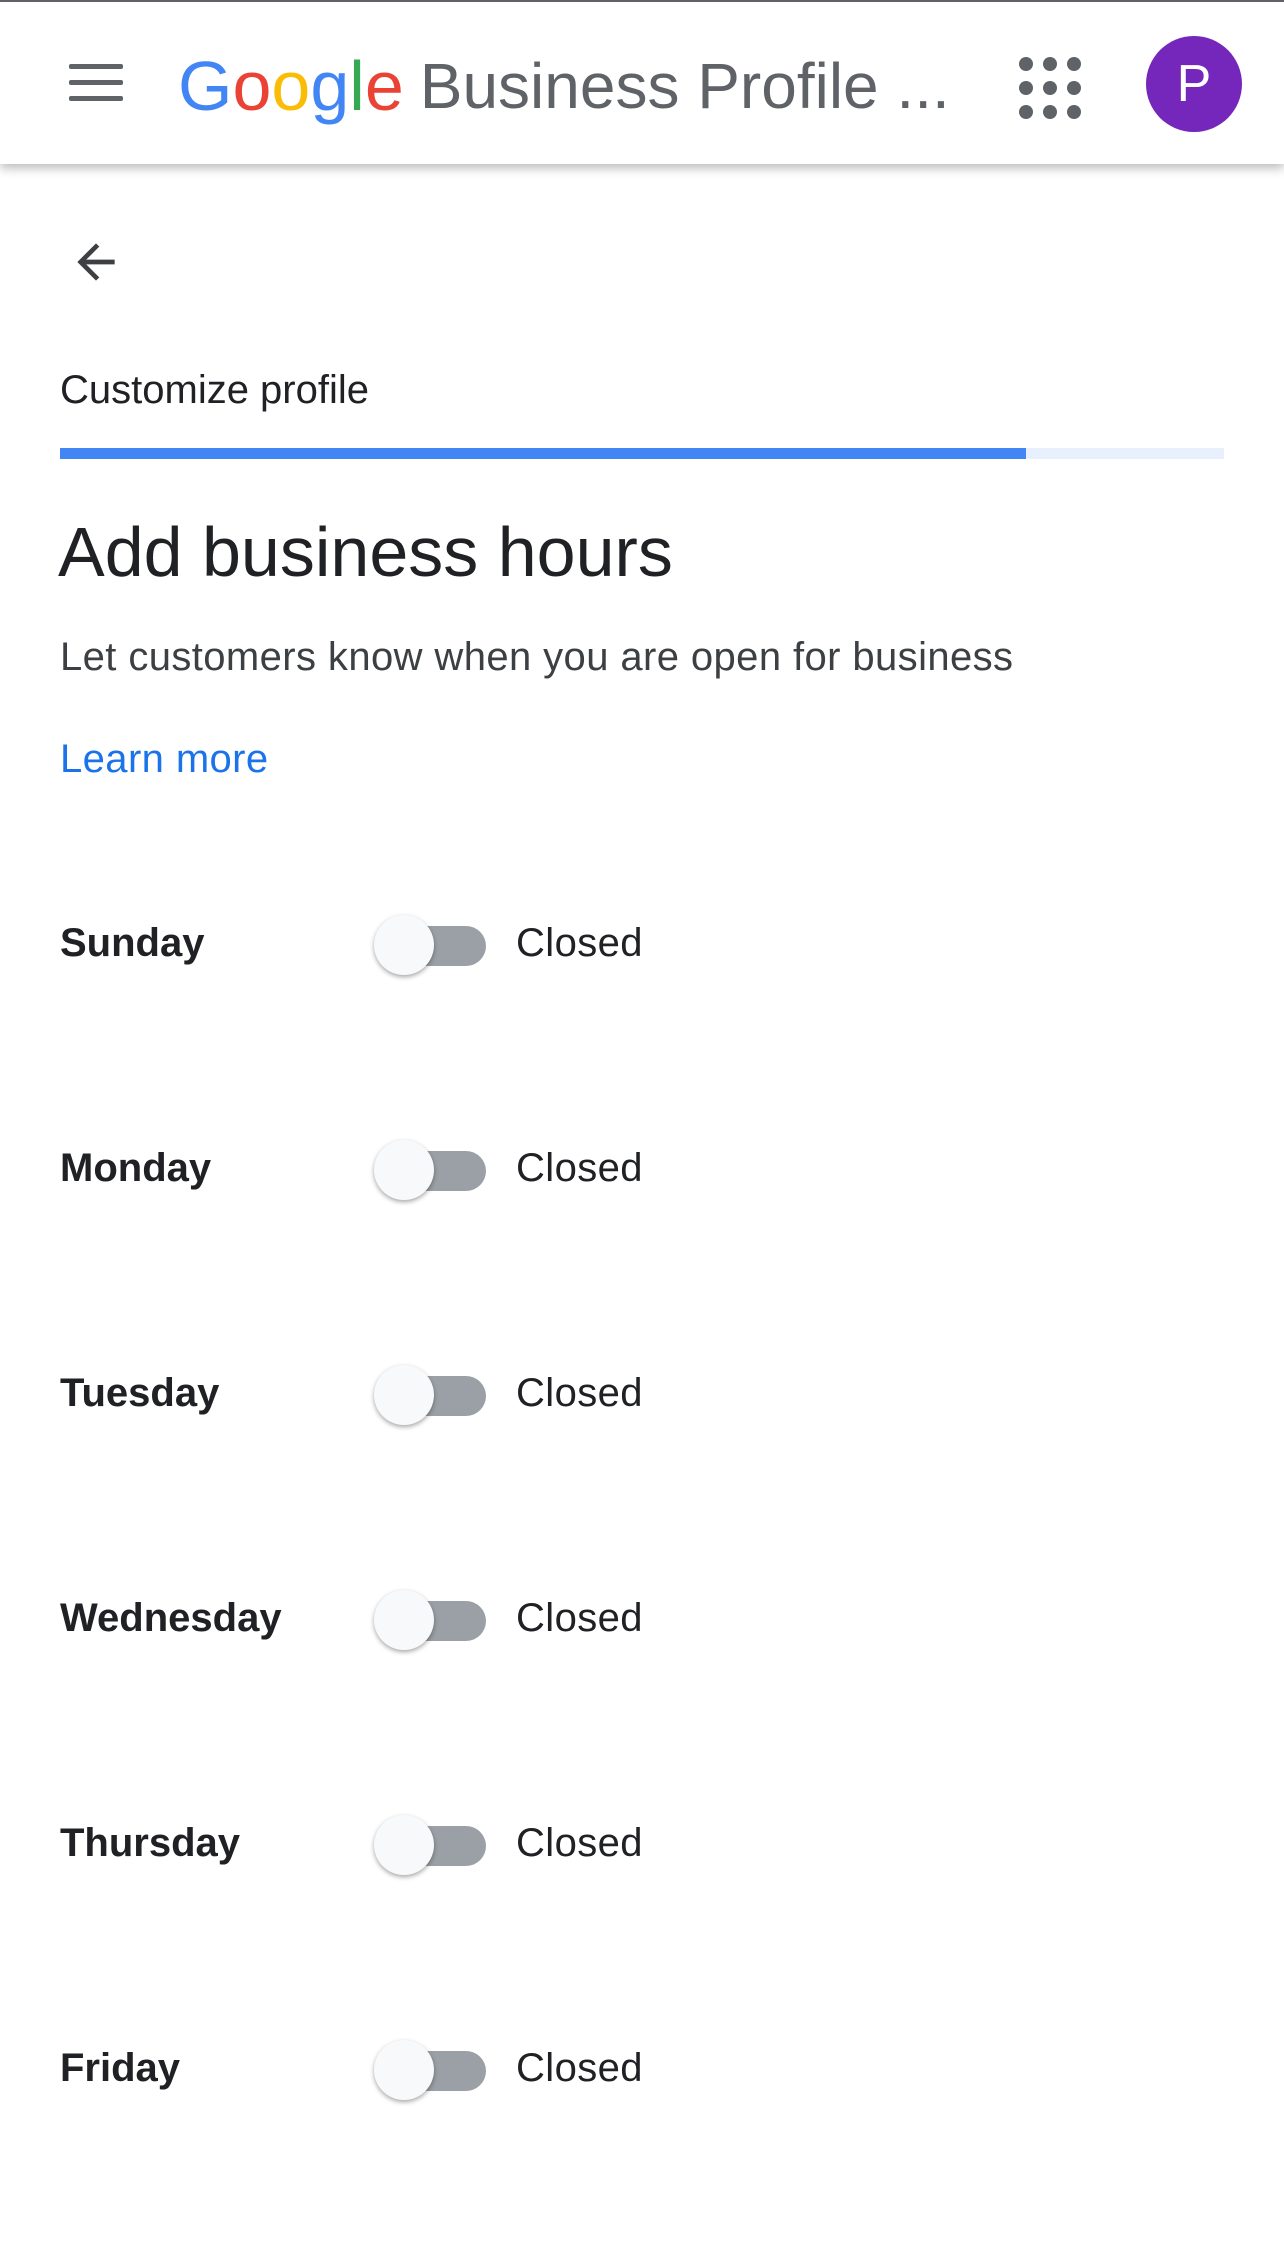  I want to click on day-label: Sunday, so click(132, 943).